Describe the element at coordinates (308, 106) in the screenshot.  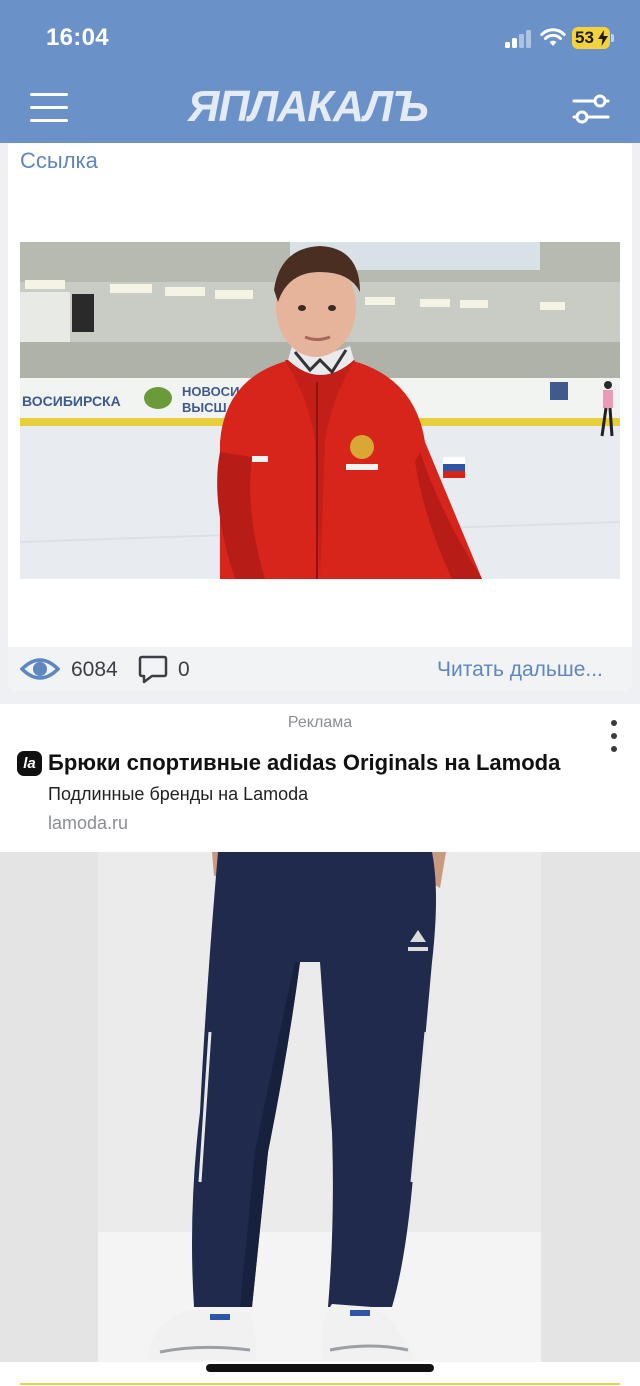
I see `logo-text: ЯПЛАКАЛЪ` at that location.